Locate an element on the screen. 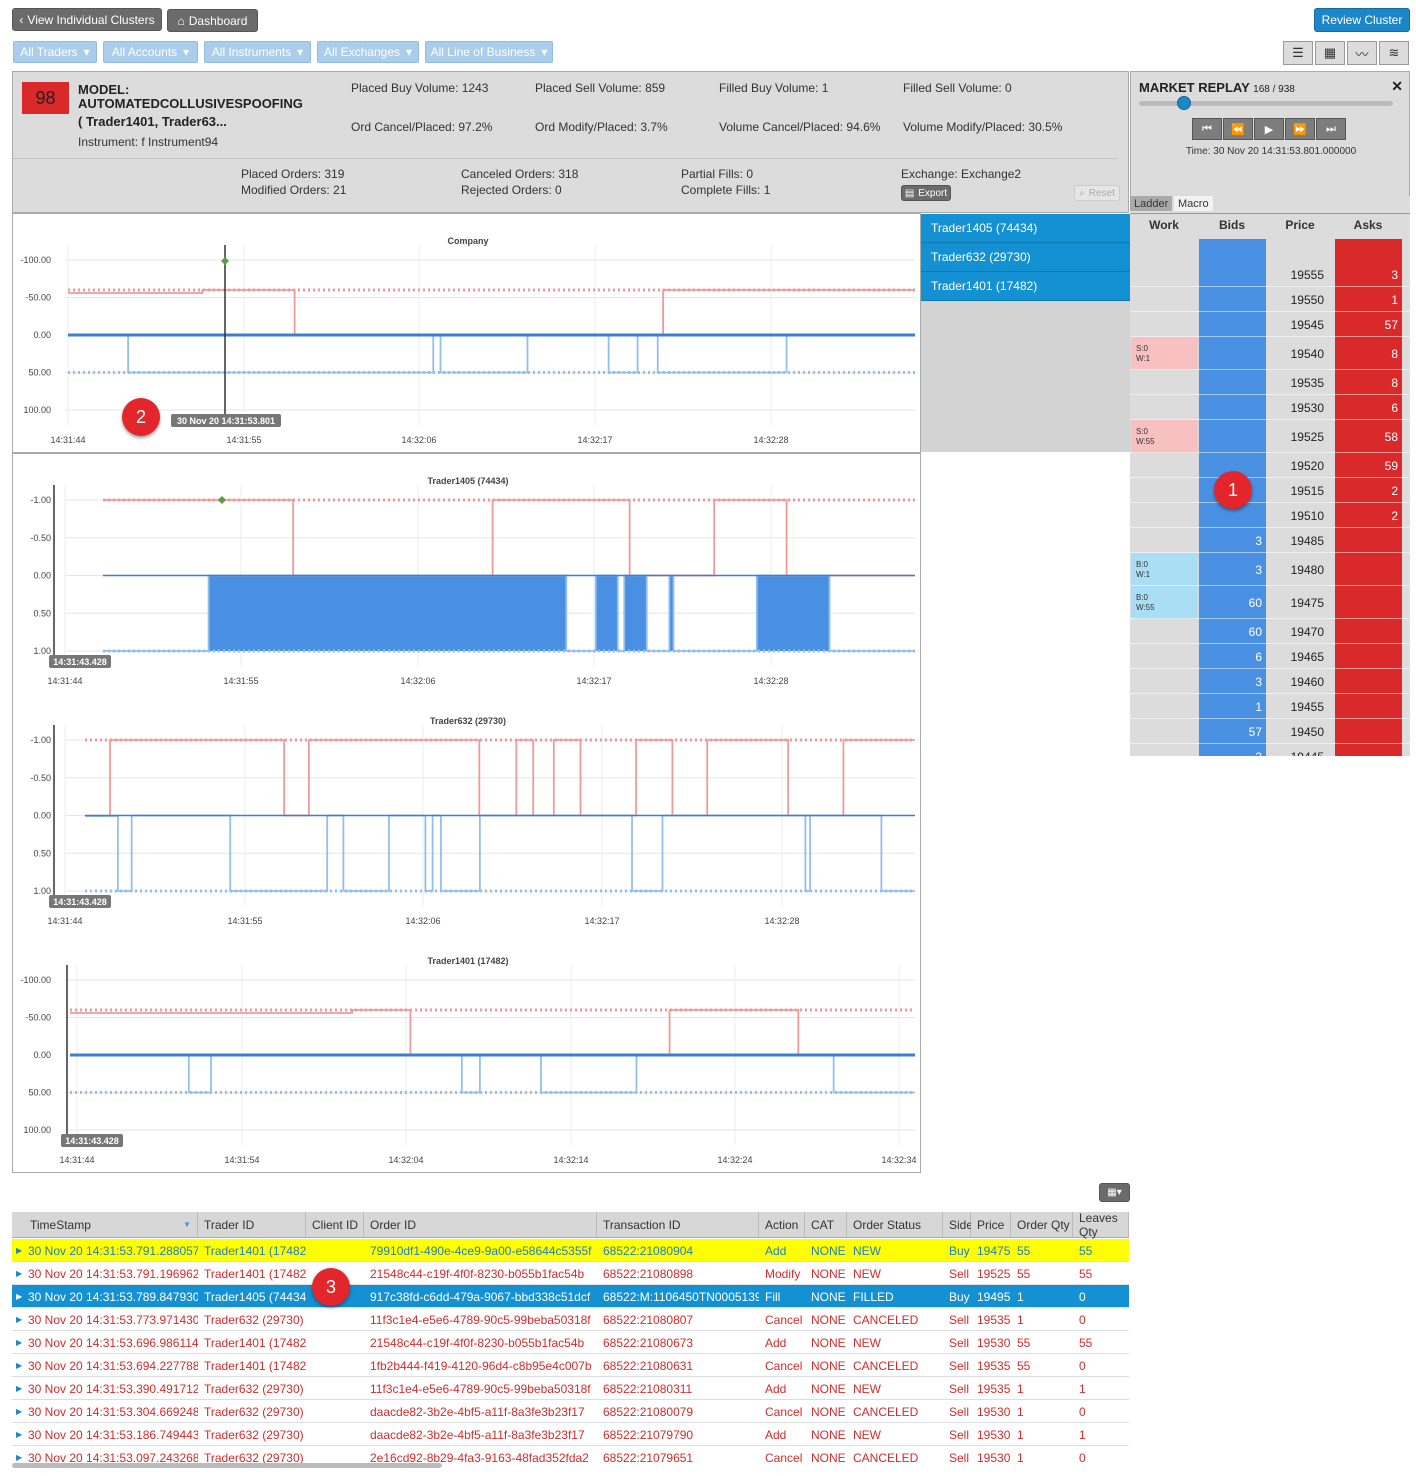  ladder-ask-cell: 58 is located at coordinates (1368, 436).